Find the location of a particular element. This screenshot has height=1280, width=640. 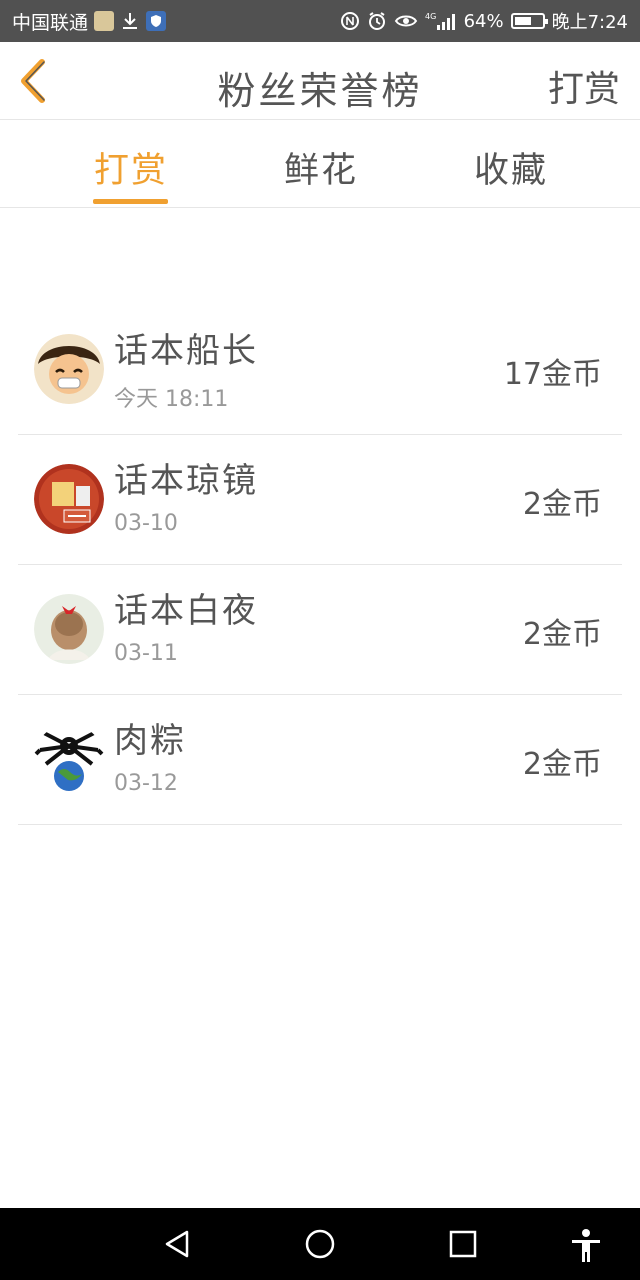

accessibility-icon is located at coordinates (586, 1245).